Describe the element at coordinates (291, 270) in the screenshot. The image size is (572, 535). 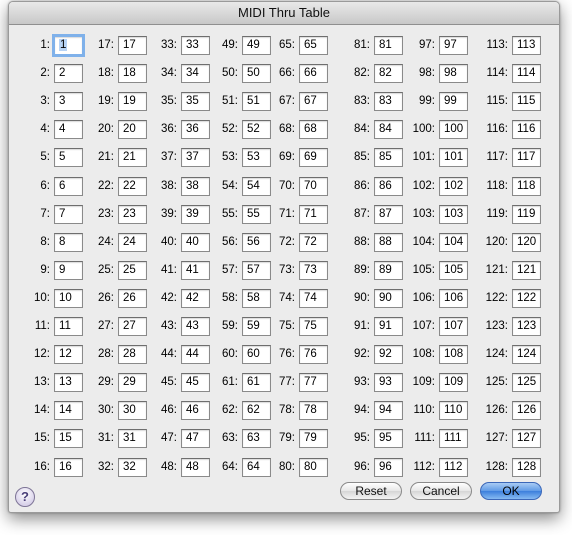
I see `thru-table-cell: 73` at that location.